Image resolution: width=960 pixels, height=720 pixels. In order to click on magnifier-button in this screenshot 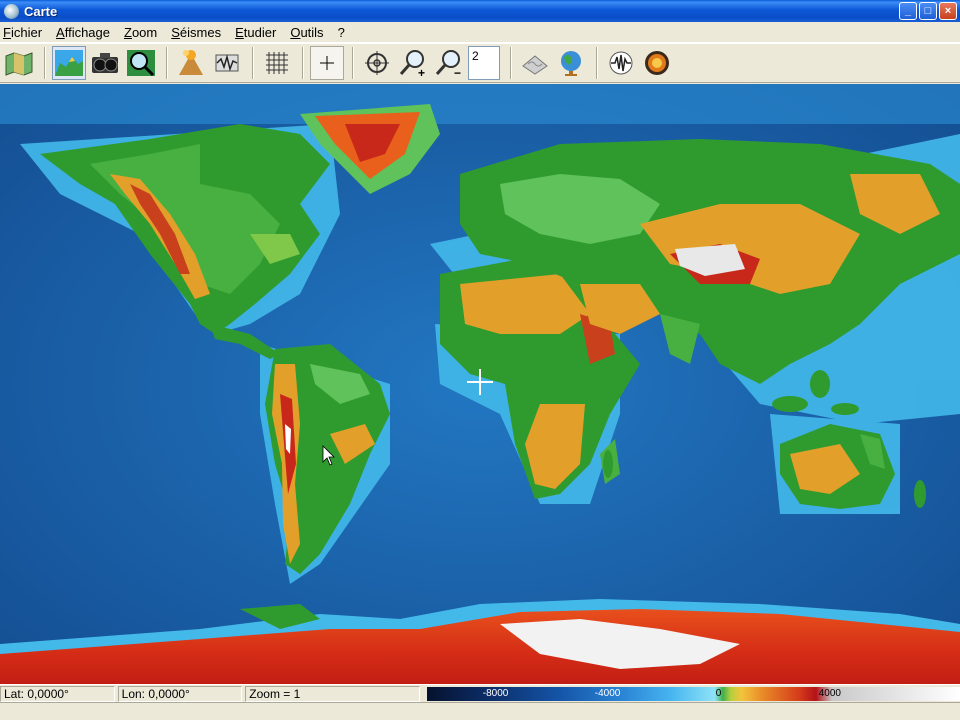, I will do `click(141, 63)`.